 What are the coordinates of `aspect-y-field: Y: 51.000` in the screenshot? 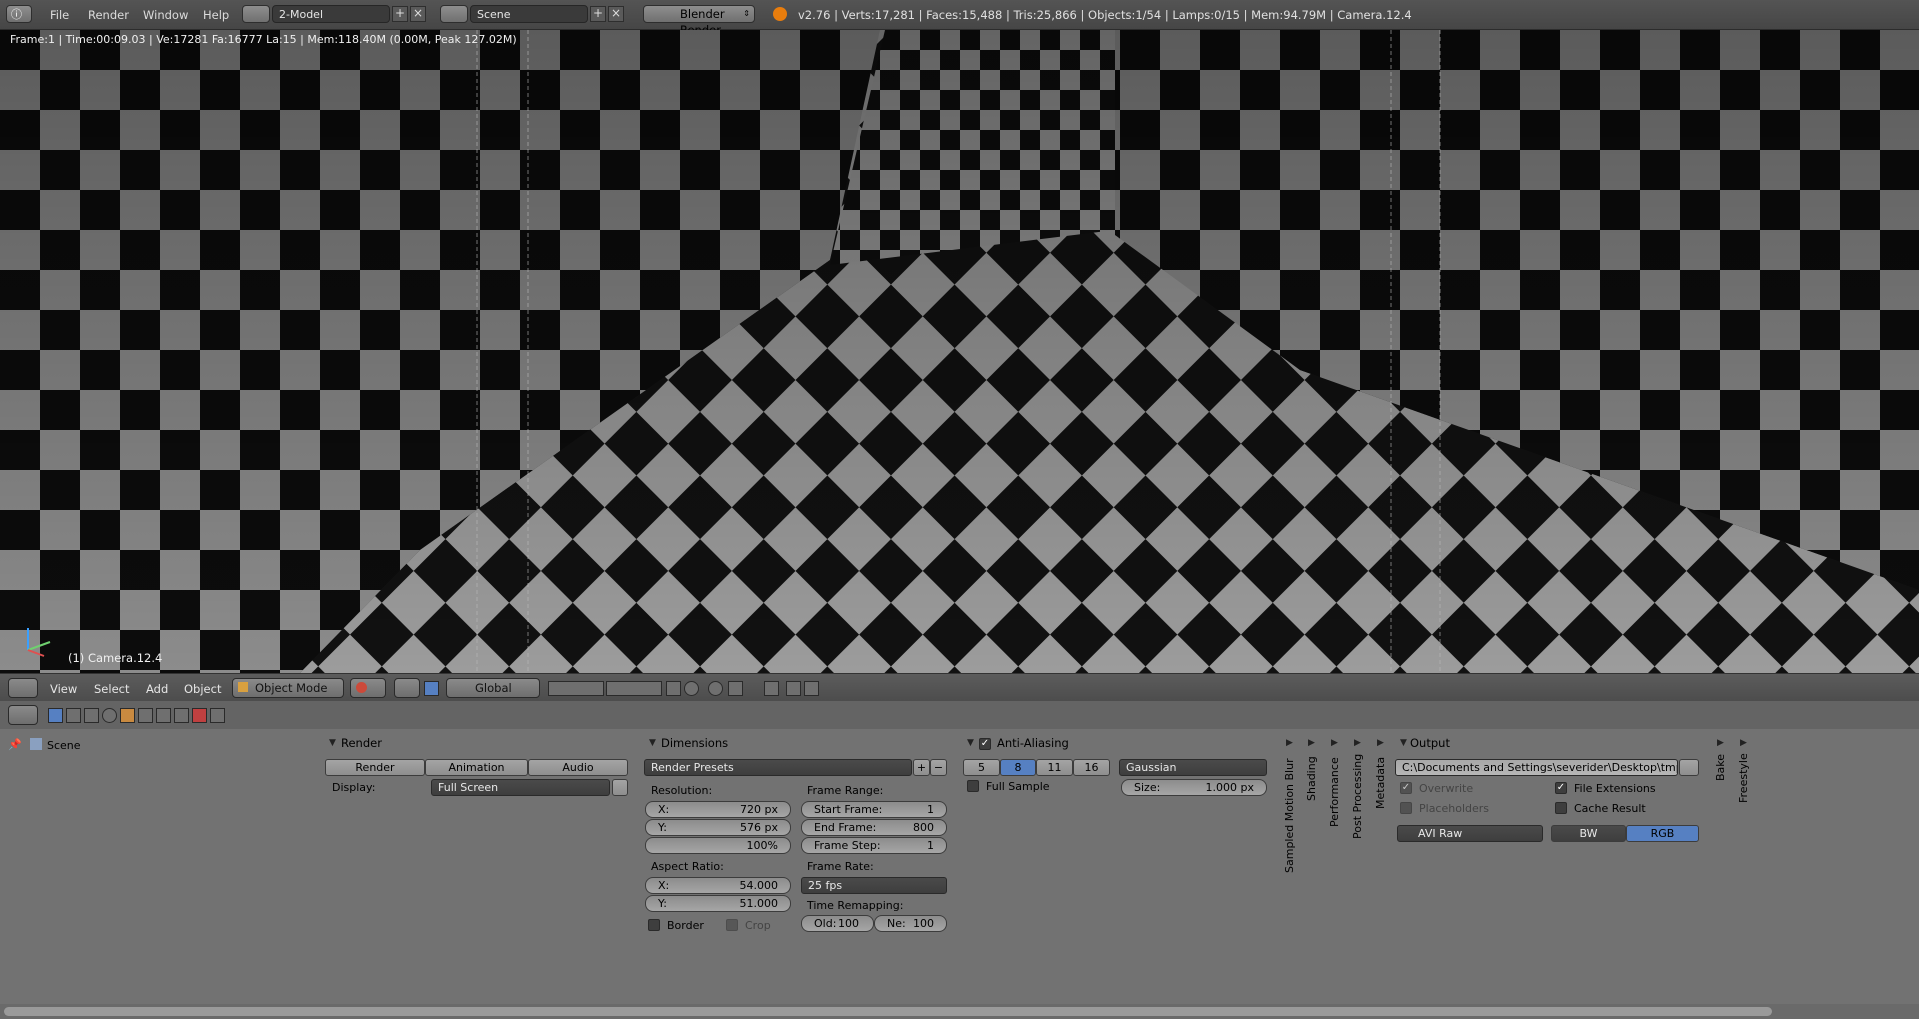 It's located at (718, 903).